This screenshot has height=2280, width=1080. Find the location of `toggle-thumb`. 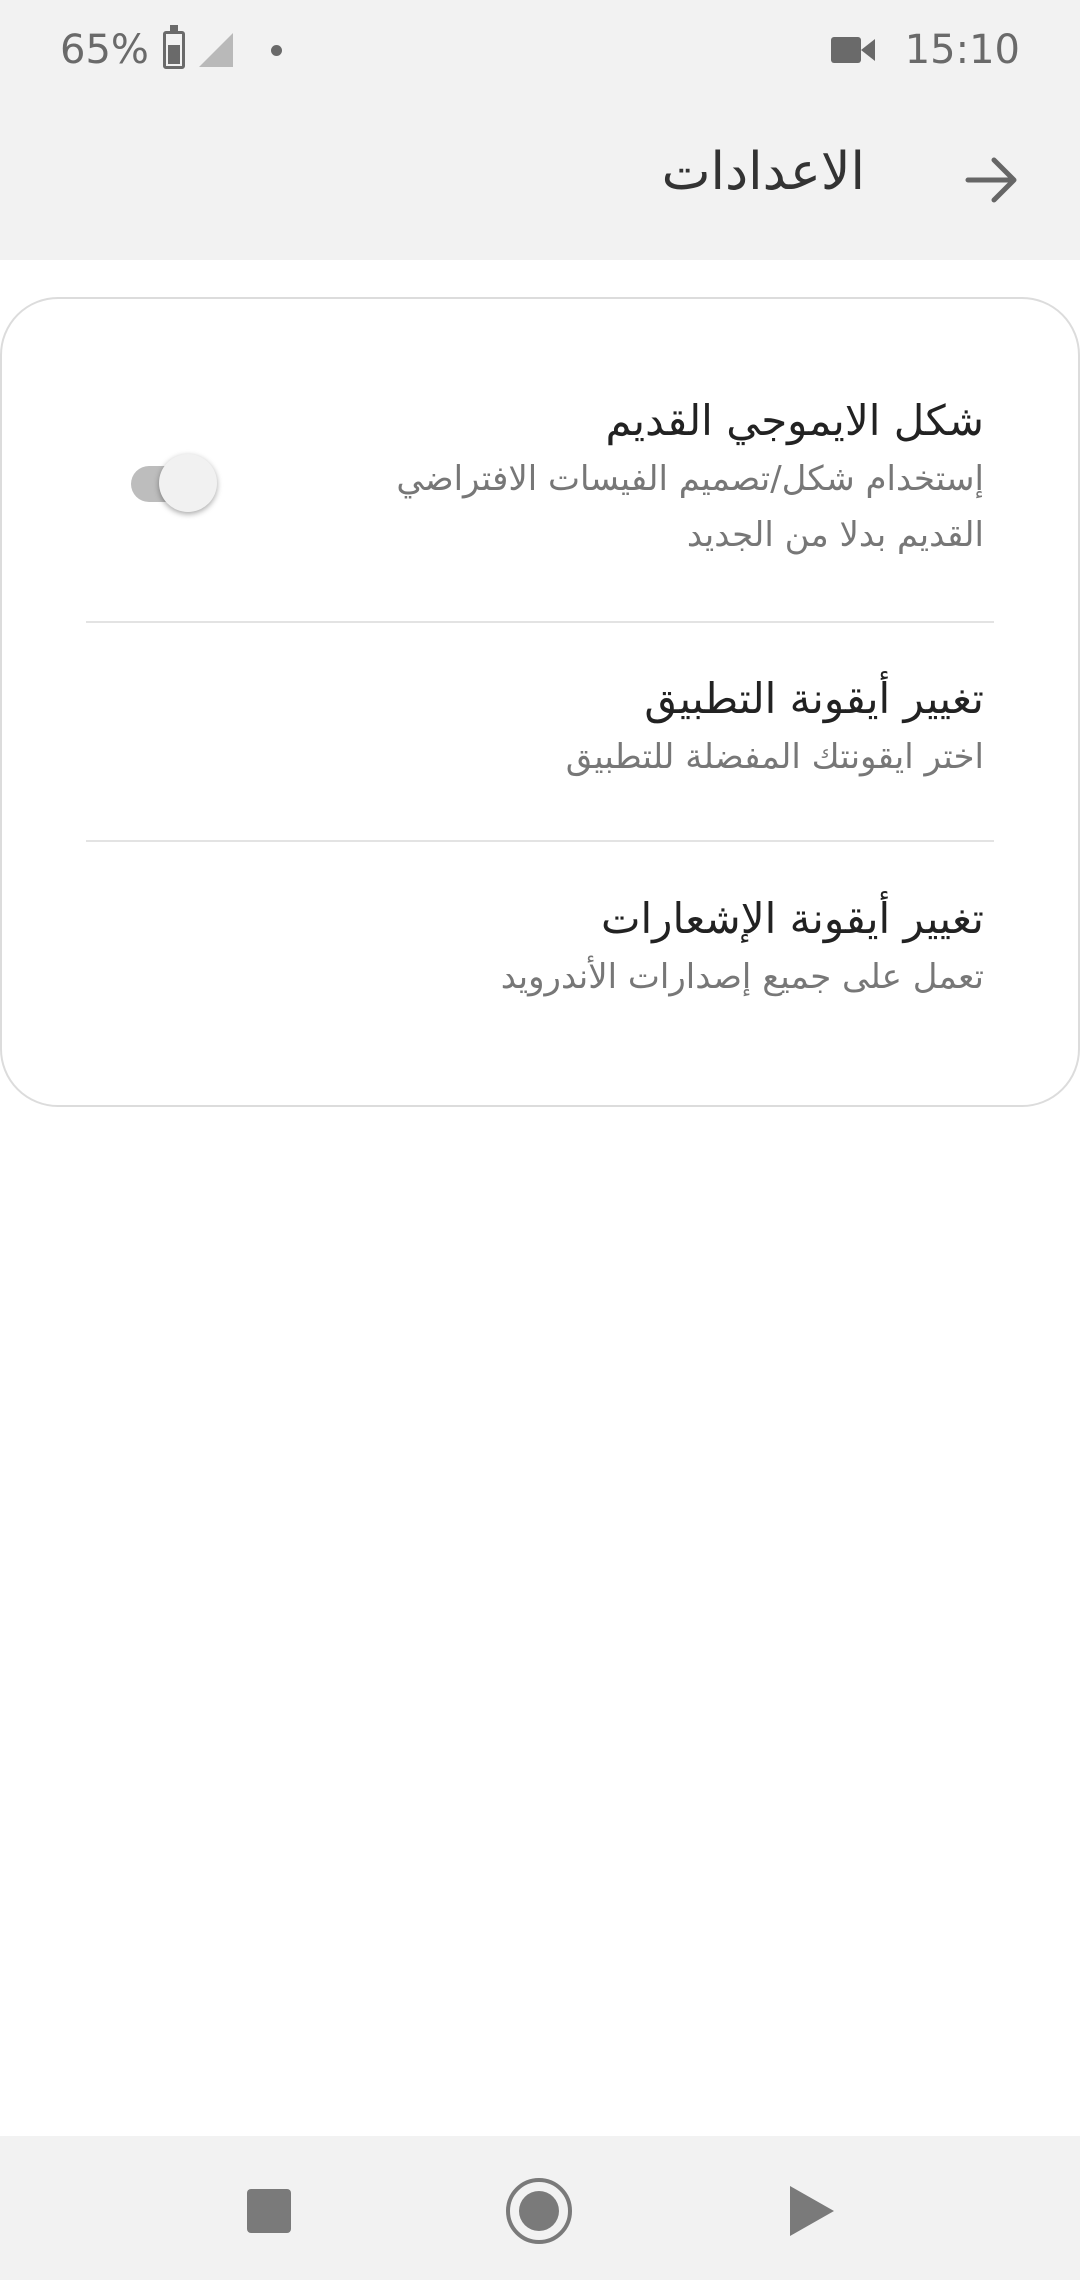

toggle-thumb is located at coordinates (188, 483).